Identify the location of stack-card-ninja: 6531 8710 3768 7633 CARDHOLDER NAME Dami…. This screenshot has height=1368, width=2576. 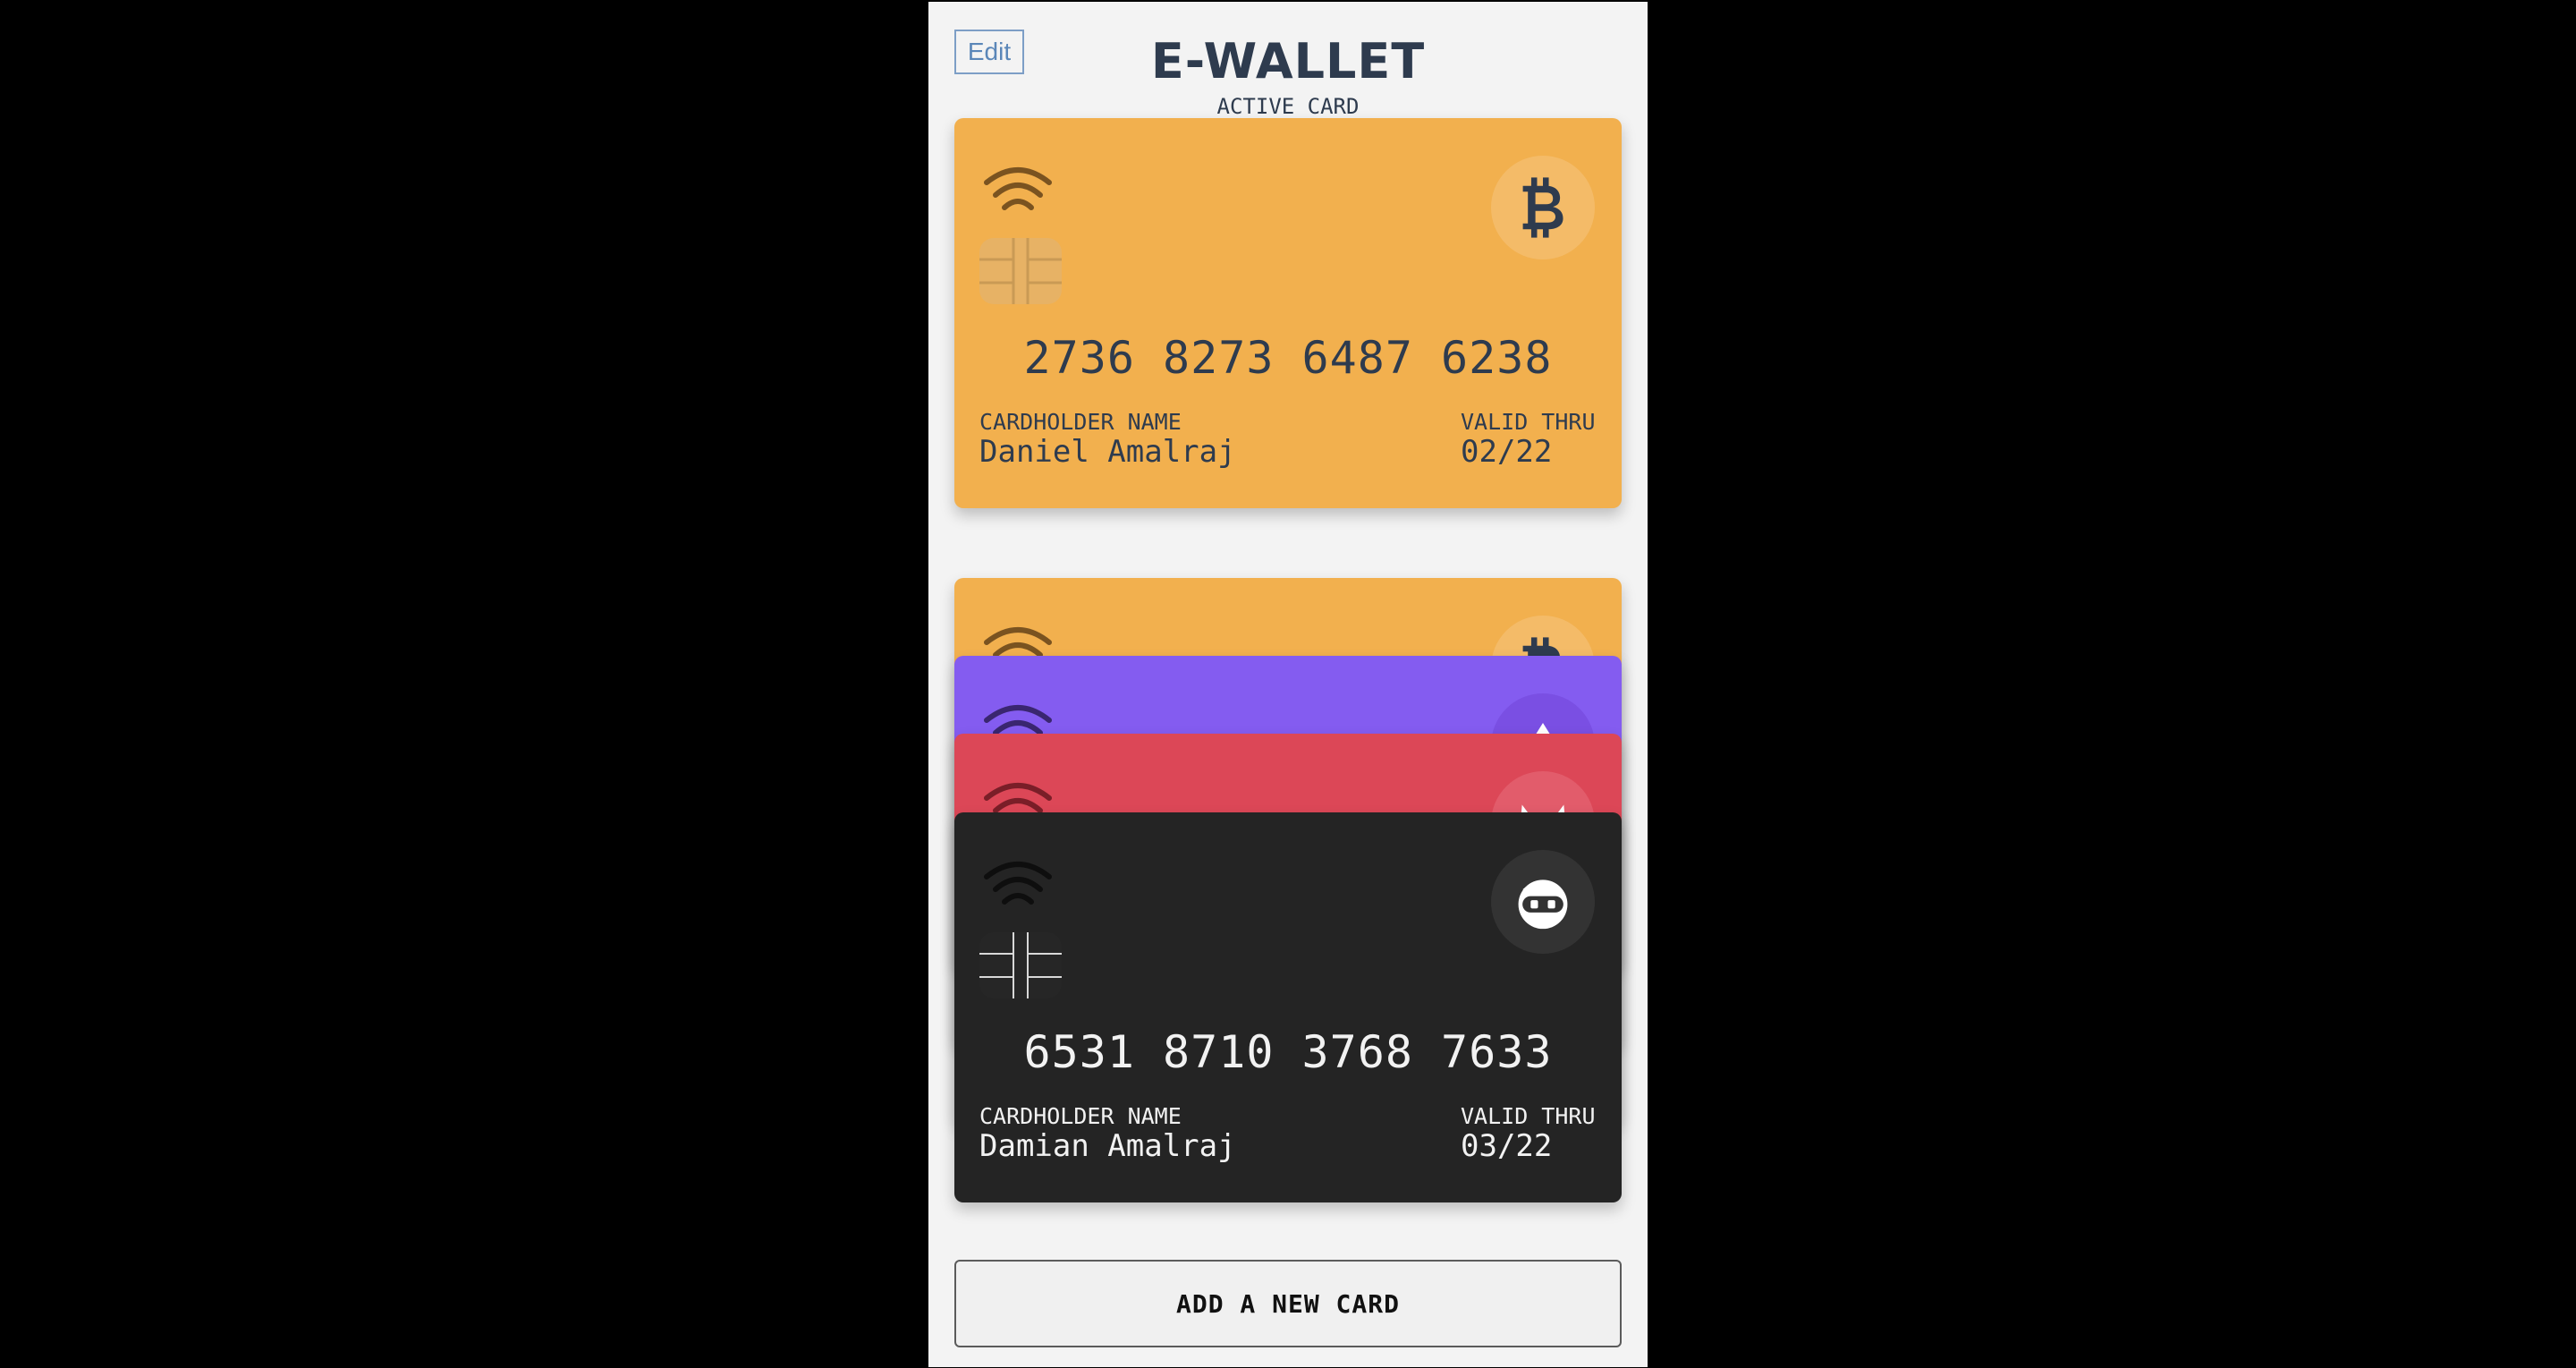
(1288, 1007).